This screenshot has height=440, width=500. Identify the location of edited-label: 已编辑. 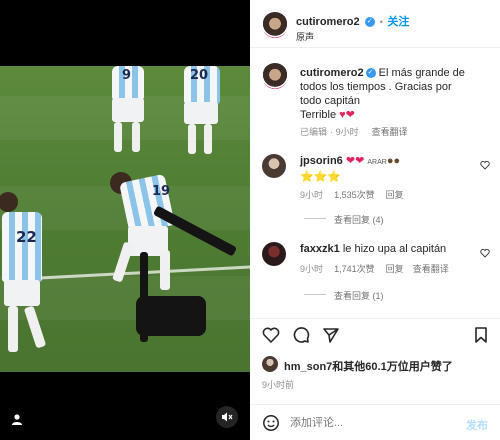
(314, 132).